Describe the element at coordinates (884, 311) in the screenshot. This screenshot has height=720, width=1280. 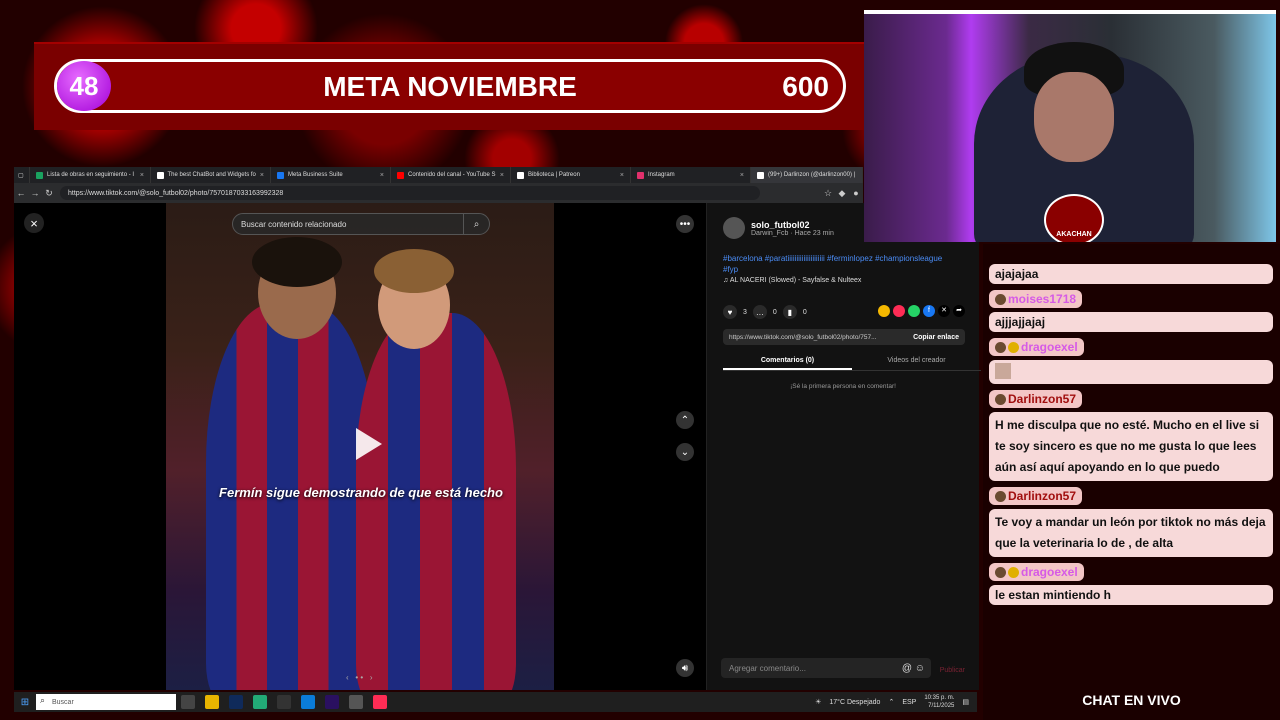
I see `coin-icon` at that location.